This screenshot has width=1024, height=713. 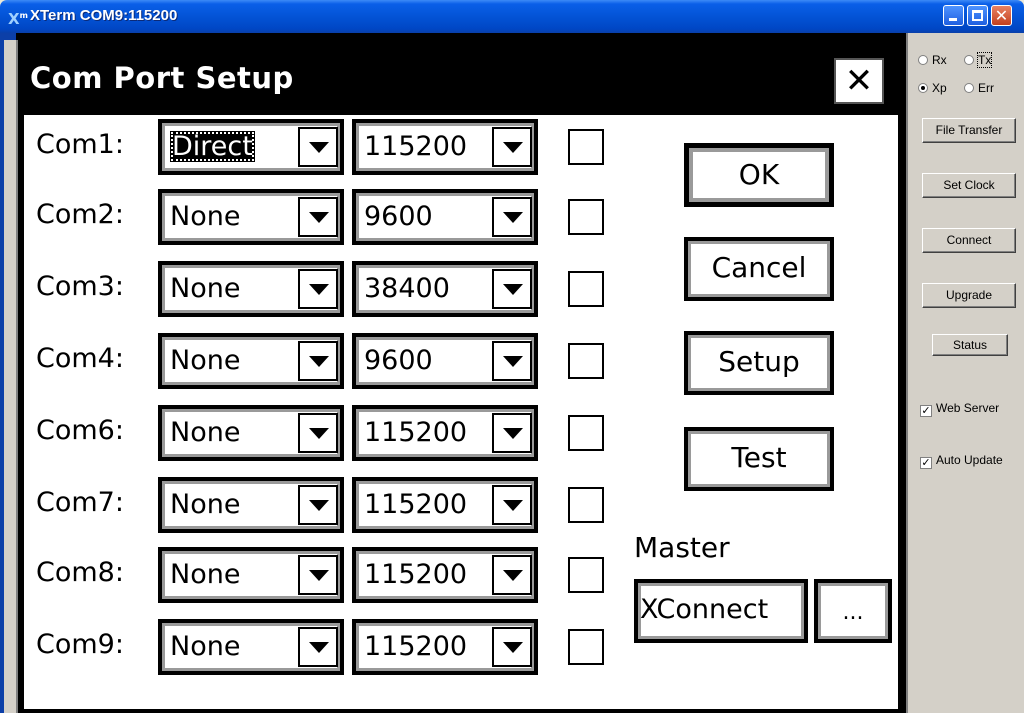 What do you see at coordinates (969, 240) in the screenshot?
I see `connect-button: Connect` at bounding box center [969, 240].